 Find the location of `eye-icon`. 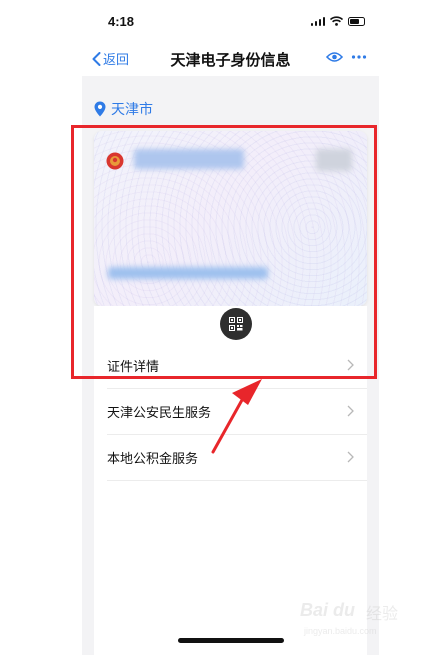

eye-icon is located at coordinates (334, 57).